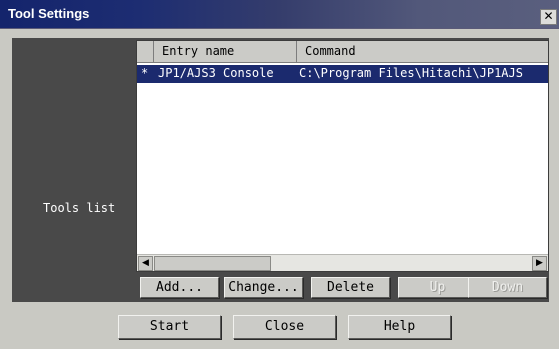  Describe the element at coordinates (548, 17) in the screenshot. I see `close-icon: ✕` at that location.